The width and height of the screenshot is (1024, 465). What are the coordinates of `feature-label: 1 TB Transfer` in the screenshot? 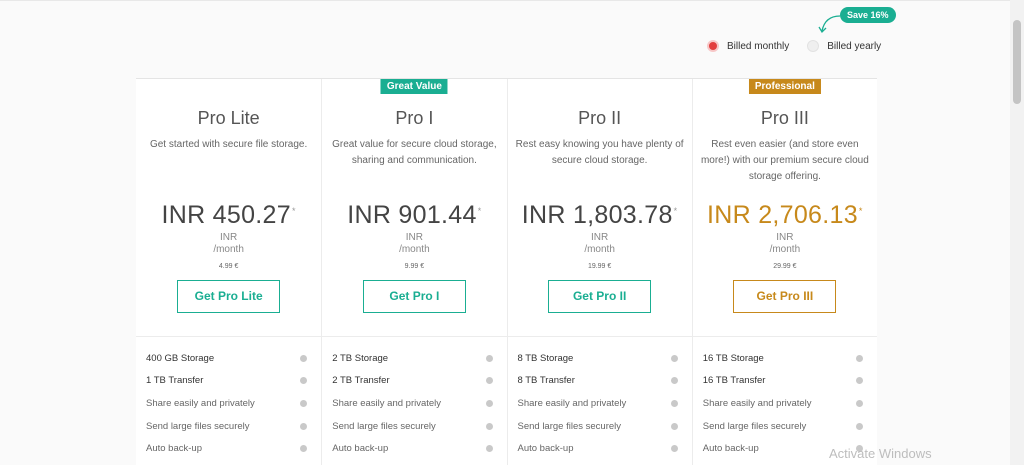 It's located at (175, 381).